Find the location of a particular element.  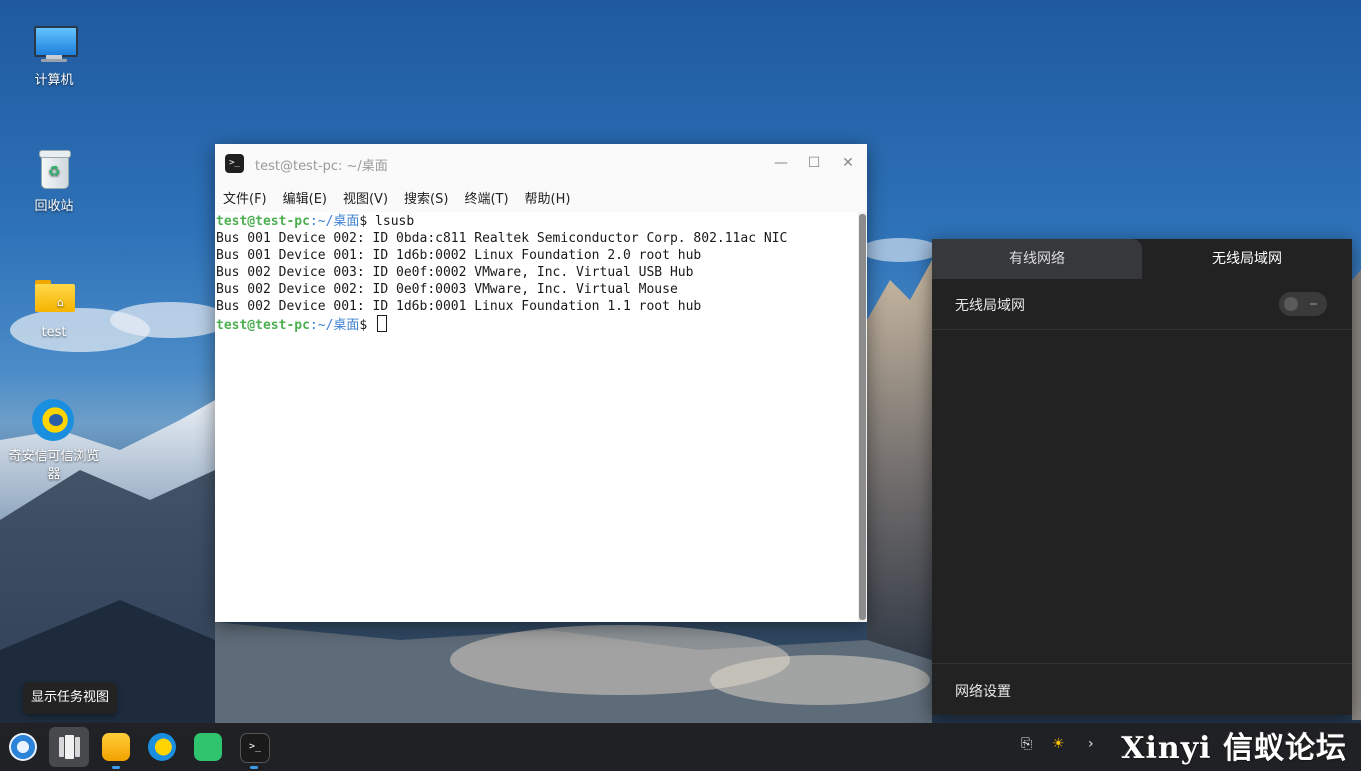

network-tabs: 有线网络 无线局域网 is located at coordinates (1142, 259).